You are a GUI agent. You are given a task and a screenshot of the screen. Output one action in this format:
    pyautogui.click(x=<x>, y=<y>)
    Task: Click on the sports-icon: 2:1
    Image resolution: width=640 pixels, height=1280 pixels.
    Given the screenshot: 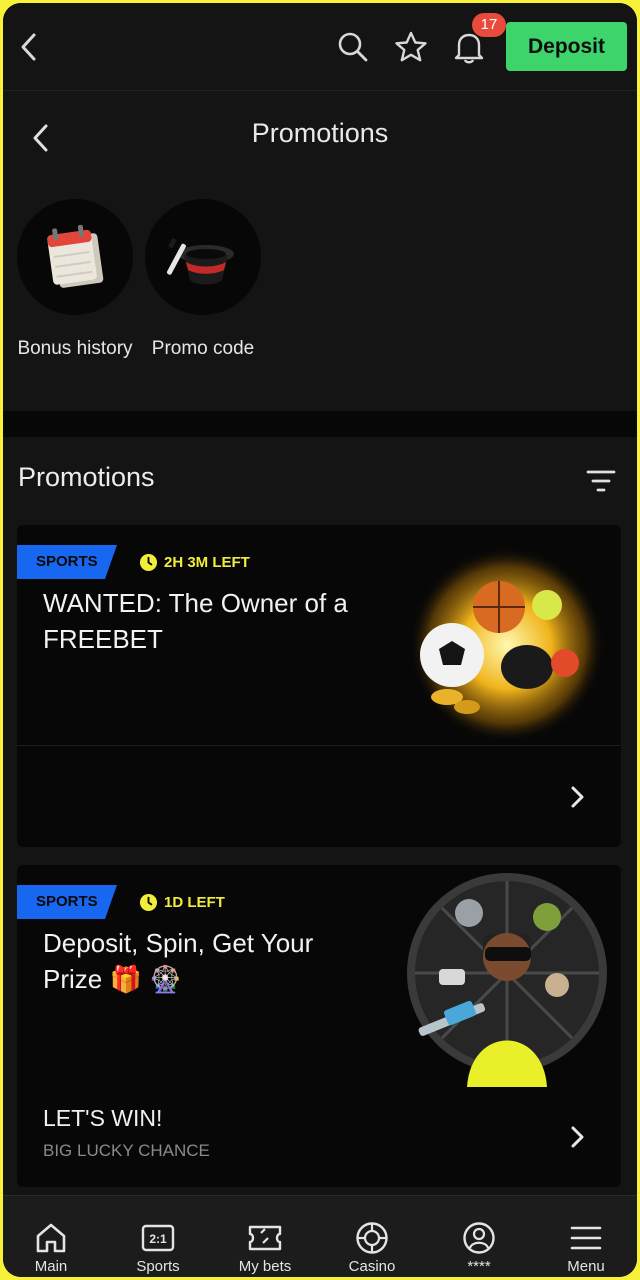 What is the action you would take?
    pyautogui.click(x=158, y=1238)
    